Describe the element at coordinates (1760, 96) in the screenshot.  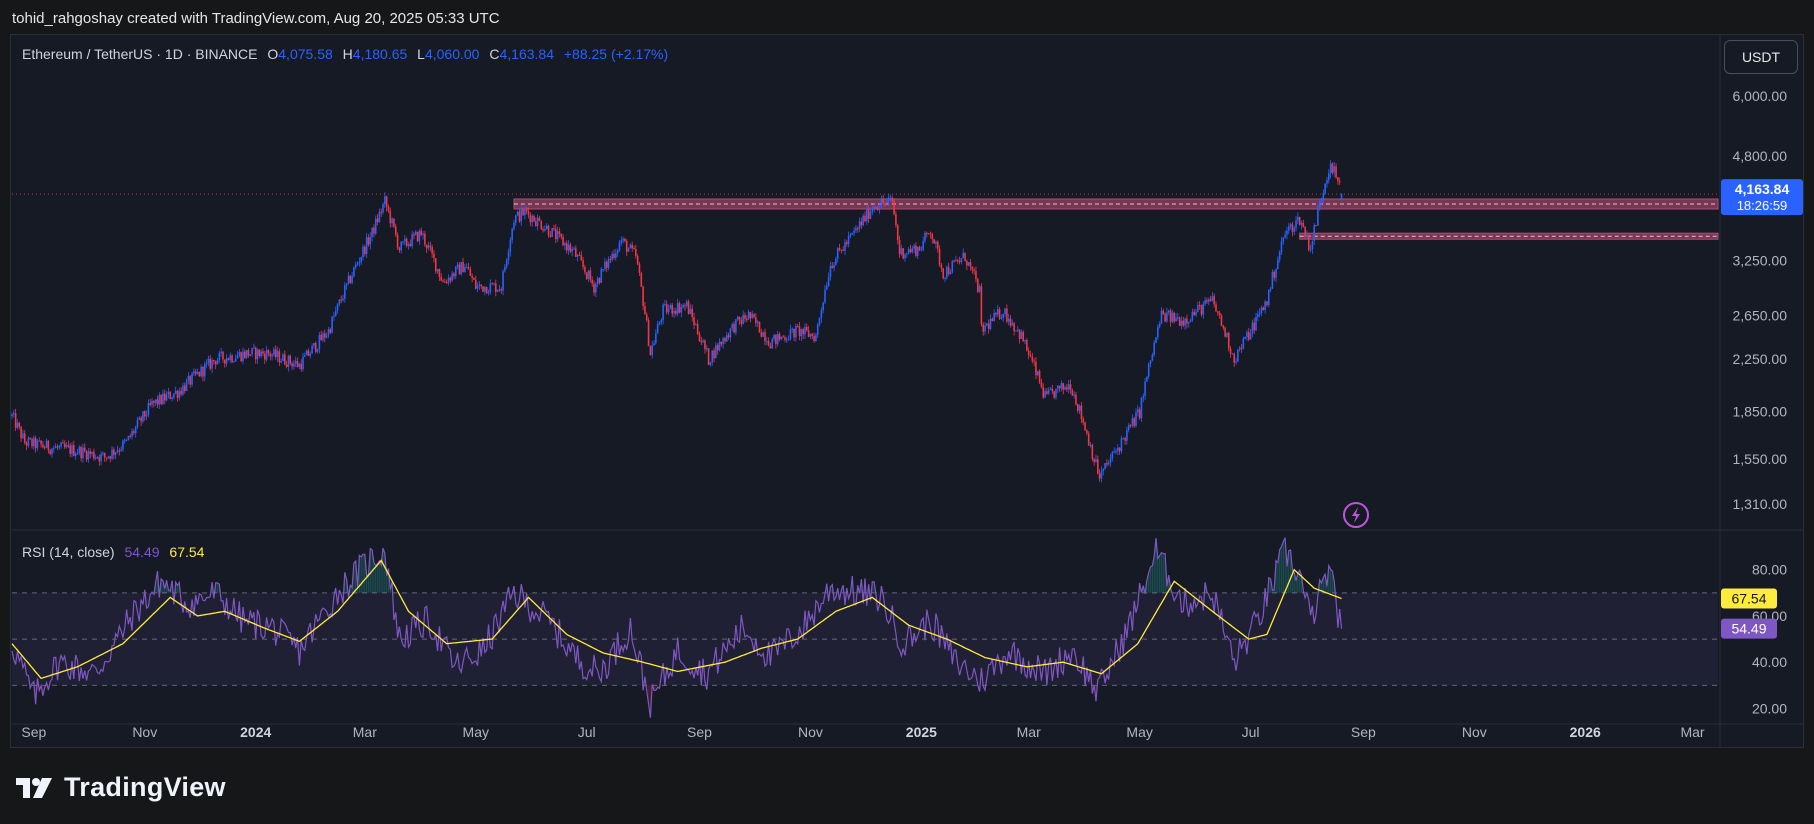
I see `price-tick-label: 6,000.00` at that location.